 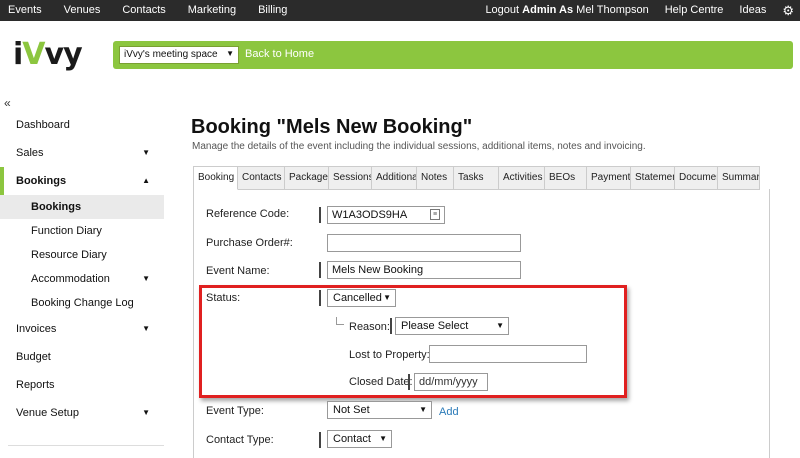 What do you see at coordinates (30, 153) in the screenshot?
I see `sidebar-item-label: Sales` at bounding box center [30, 153].